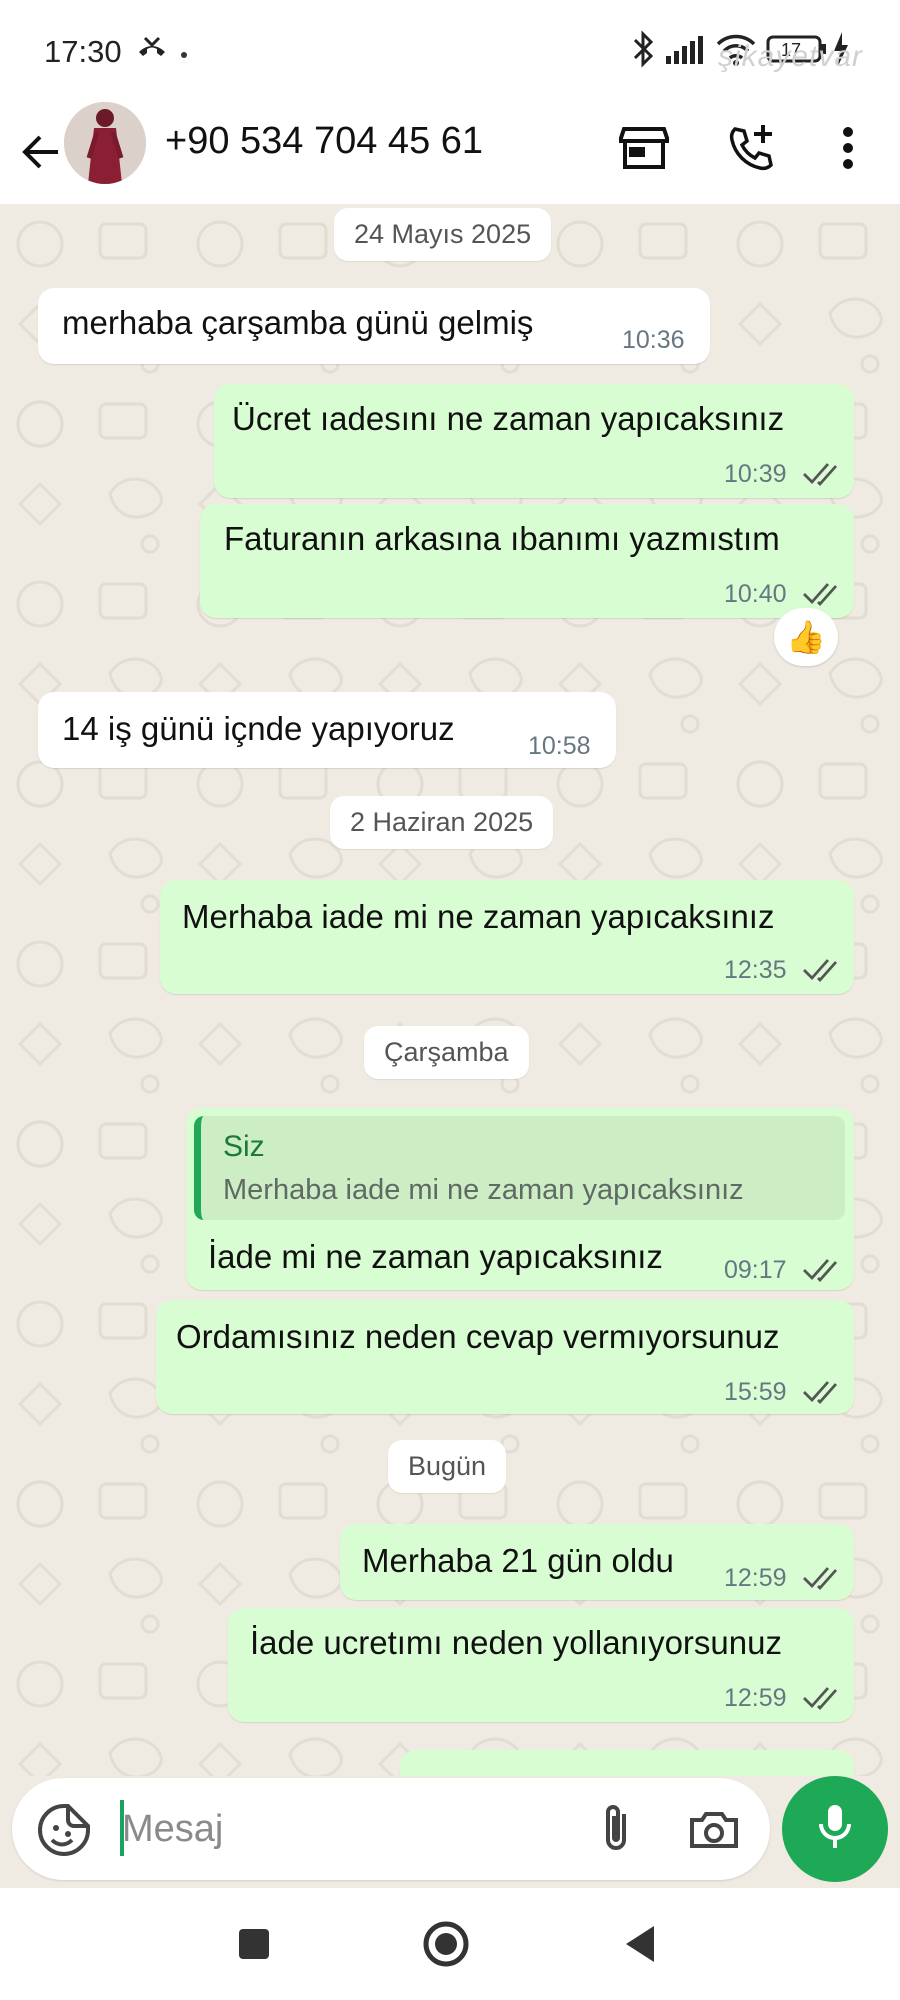 The height and width of the screenshot is (2000, 900). Describe the element at coordinates (254, 1944) in the screenshot. I see `recents-button` at that location.